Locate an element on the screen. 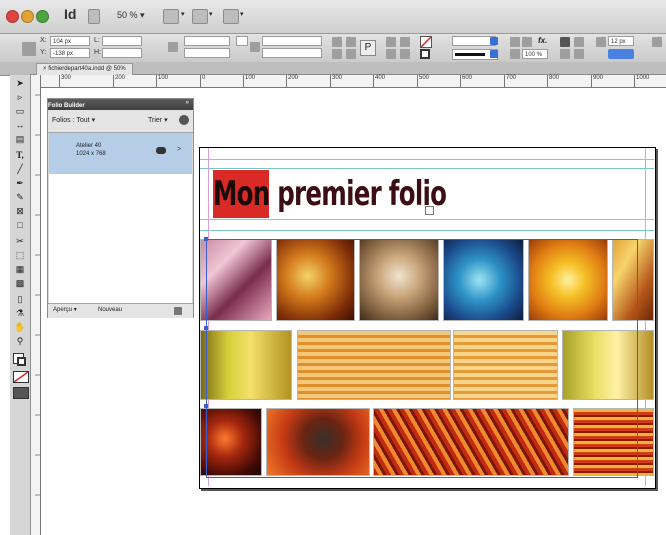 This screenshot has height=535, width=666. bridge-icon is located at coordinates (94, 16).